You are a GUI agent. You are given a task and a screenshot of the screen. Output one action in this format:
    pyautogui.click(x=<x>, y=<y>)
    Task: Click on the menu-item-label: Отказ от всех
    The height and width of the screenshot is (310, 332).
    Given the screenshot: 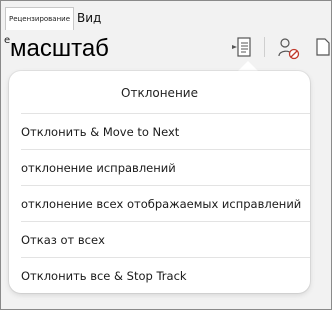 What is the action you would take?
    pyautogui.click(x=63, y=240)
    